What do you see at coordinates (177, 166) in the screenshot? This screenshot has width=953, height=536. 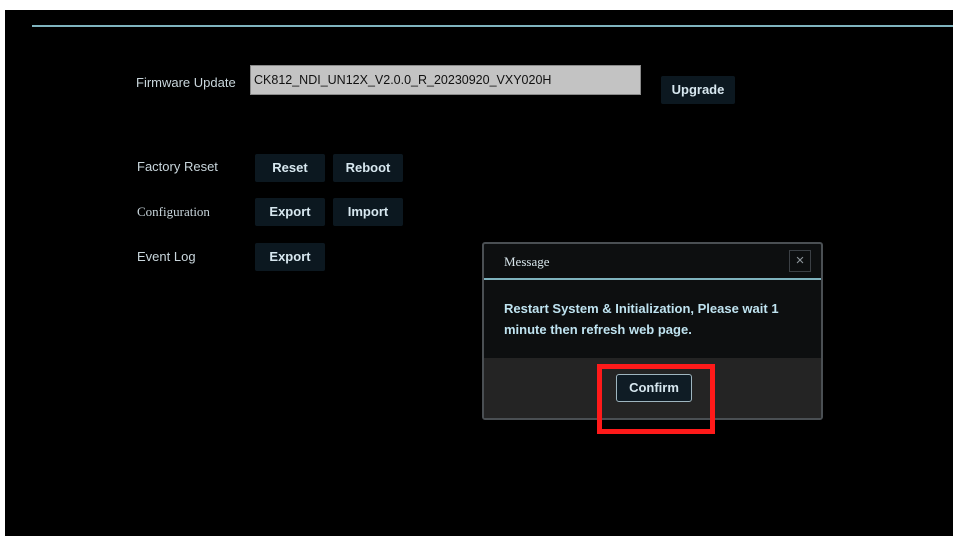 I see `factory-reset-label: Factory Reset` at bounding box center [177, 166].